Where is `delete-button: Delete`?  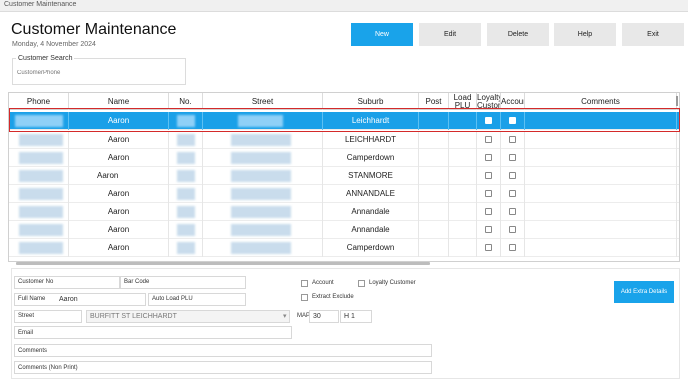 delete-button: Delete is located at coordinates (518, 34).